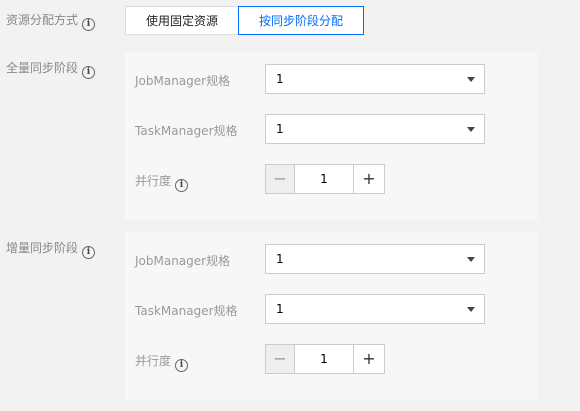 Image resolution: width=580 pixels, height=411 pixels. What do you see at coordinates (42, 68) in the screenshot?
I see `full-stage-label: 全量同步阶段` at bounding box center [42, 68].